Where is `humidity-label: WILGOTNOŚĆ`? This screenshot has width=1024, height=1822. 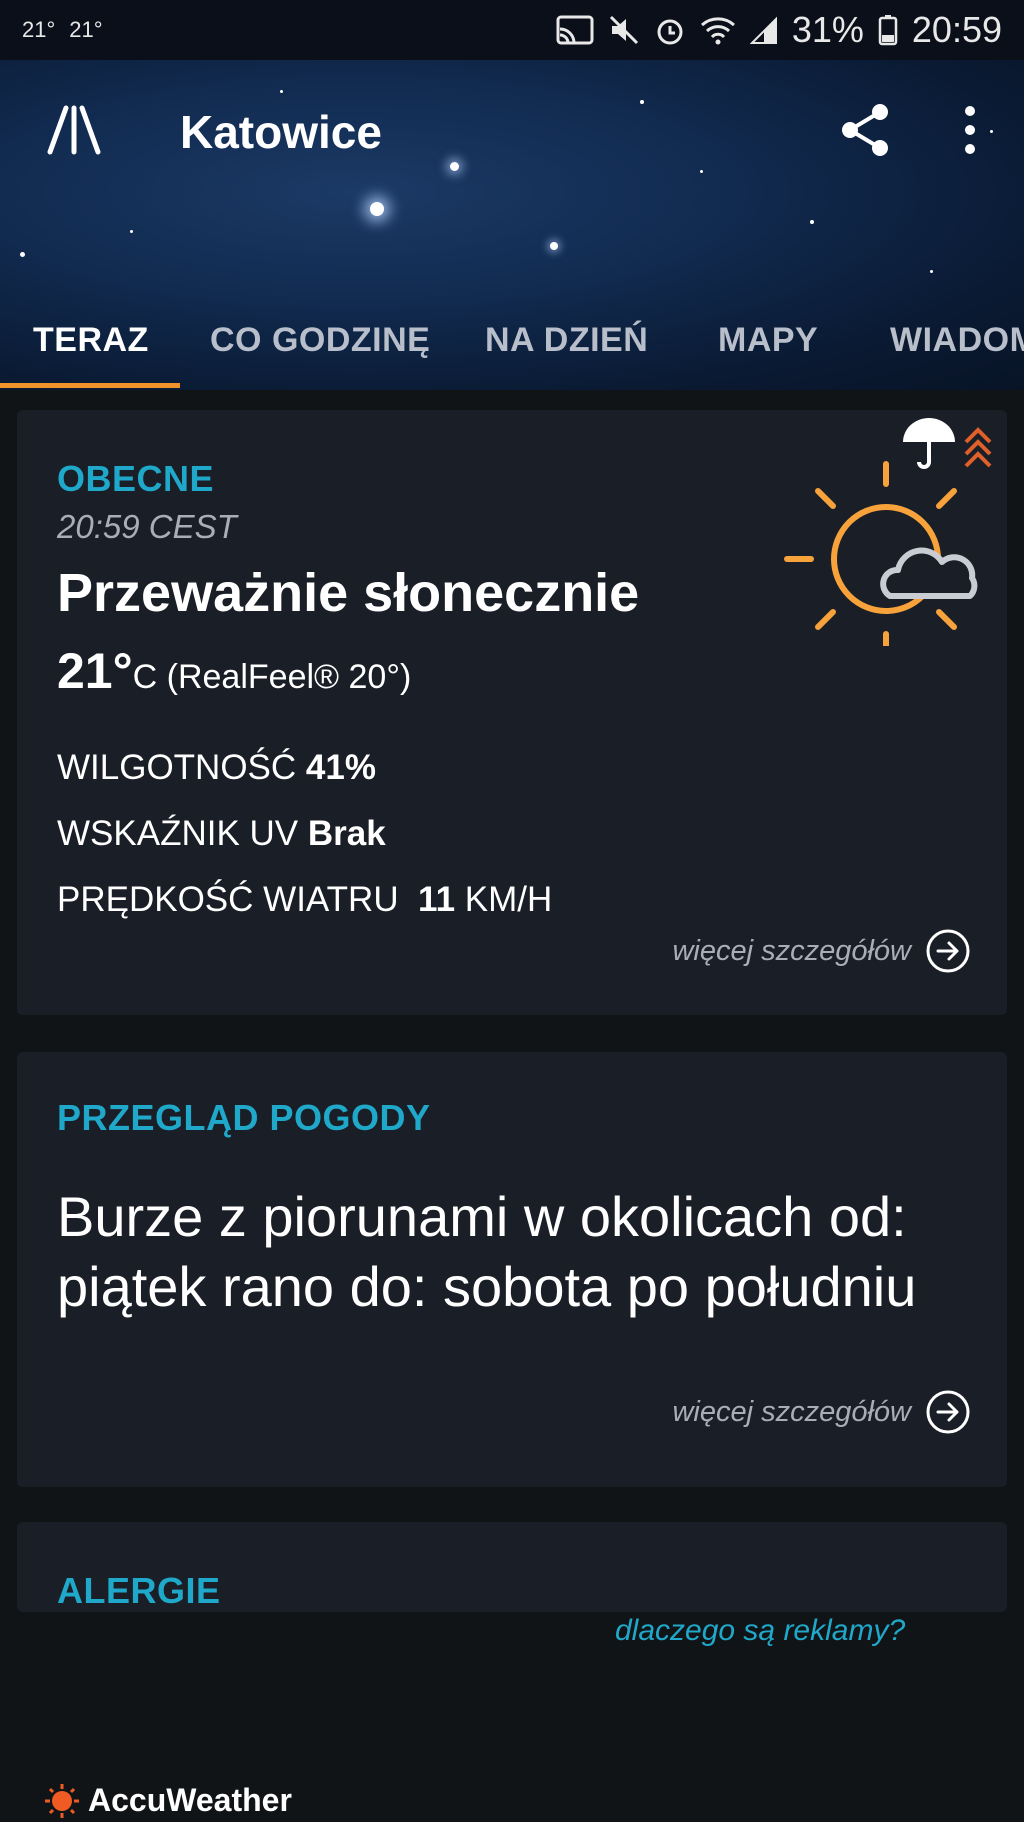 humidity-label: WILGOTNOŚĆ is located at coordinates (177, 767).